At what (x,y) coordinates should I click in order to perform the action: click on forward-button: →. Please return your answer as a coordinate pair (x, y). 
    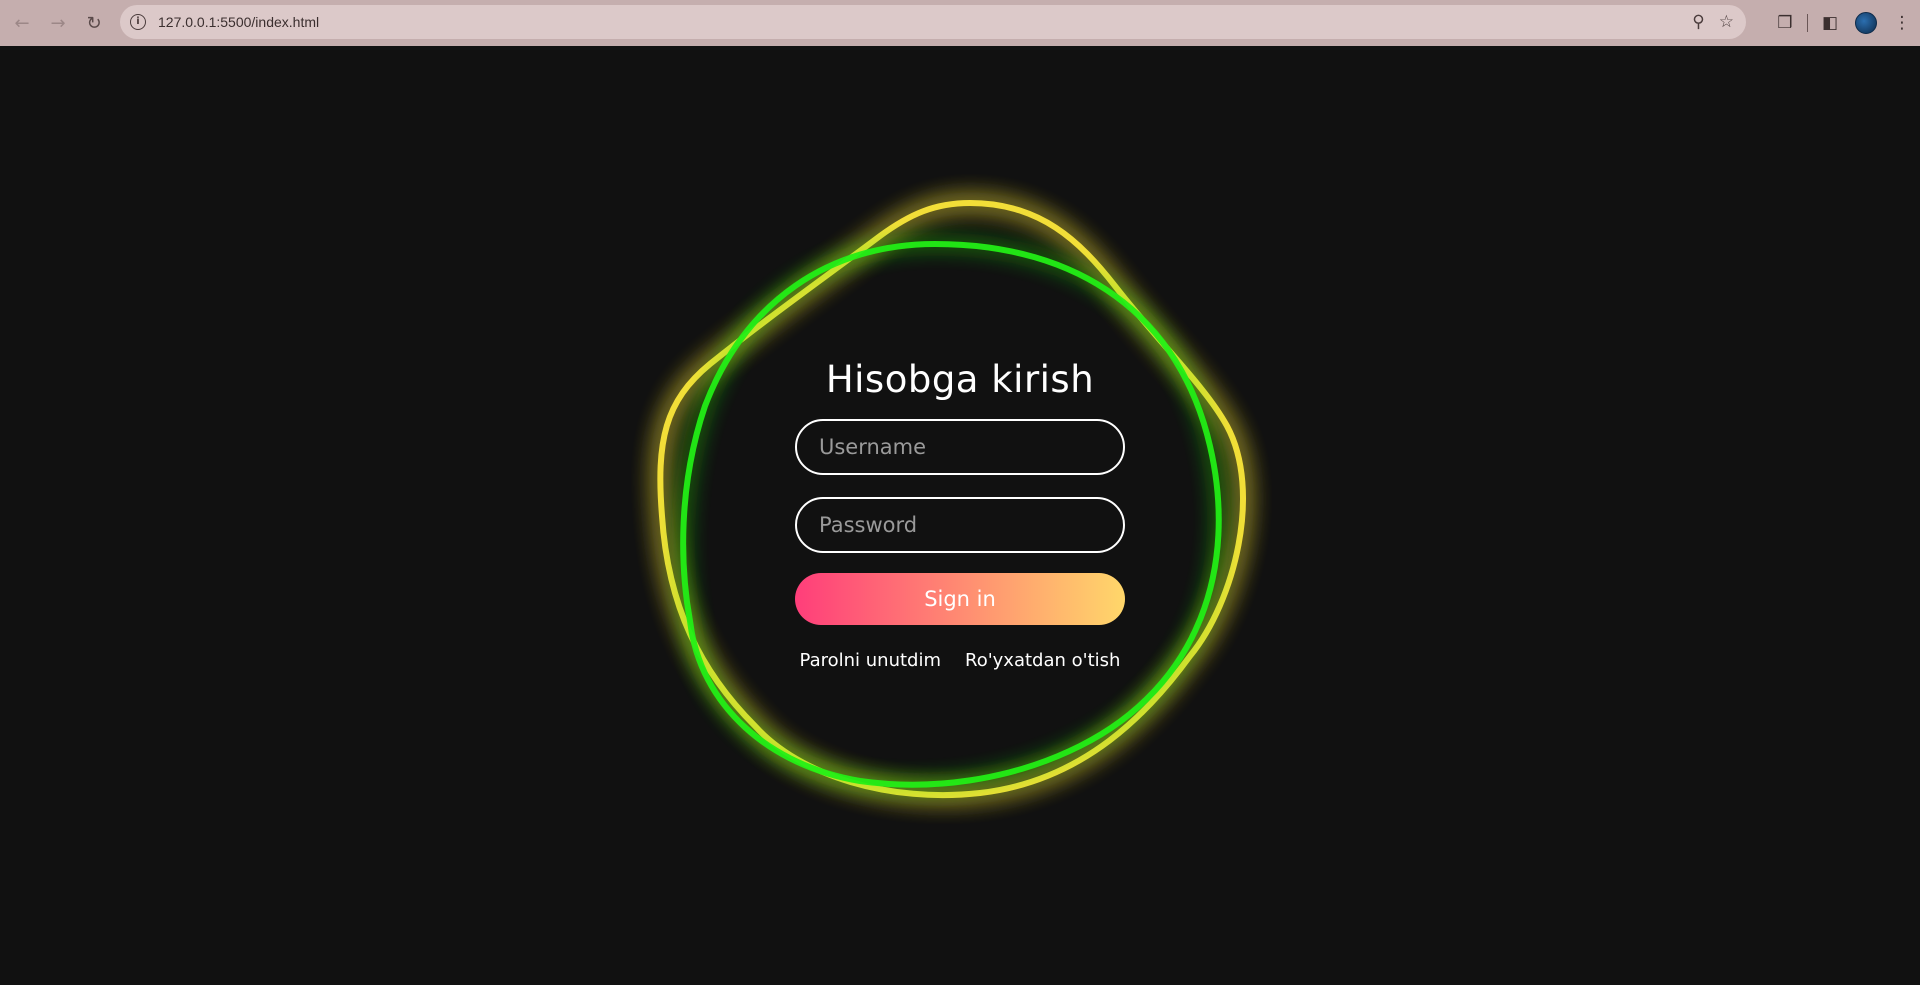
    Looking at the image, I should click on (58, 23).